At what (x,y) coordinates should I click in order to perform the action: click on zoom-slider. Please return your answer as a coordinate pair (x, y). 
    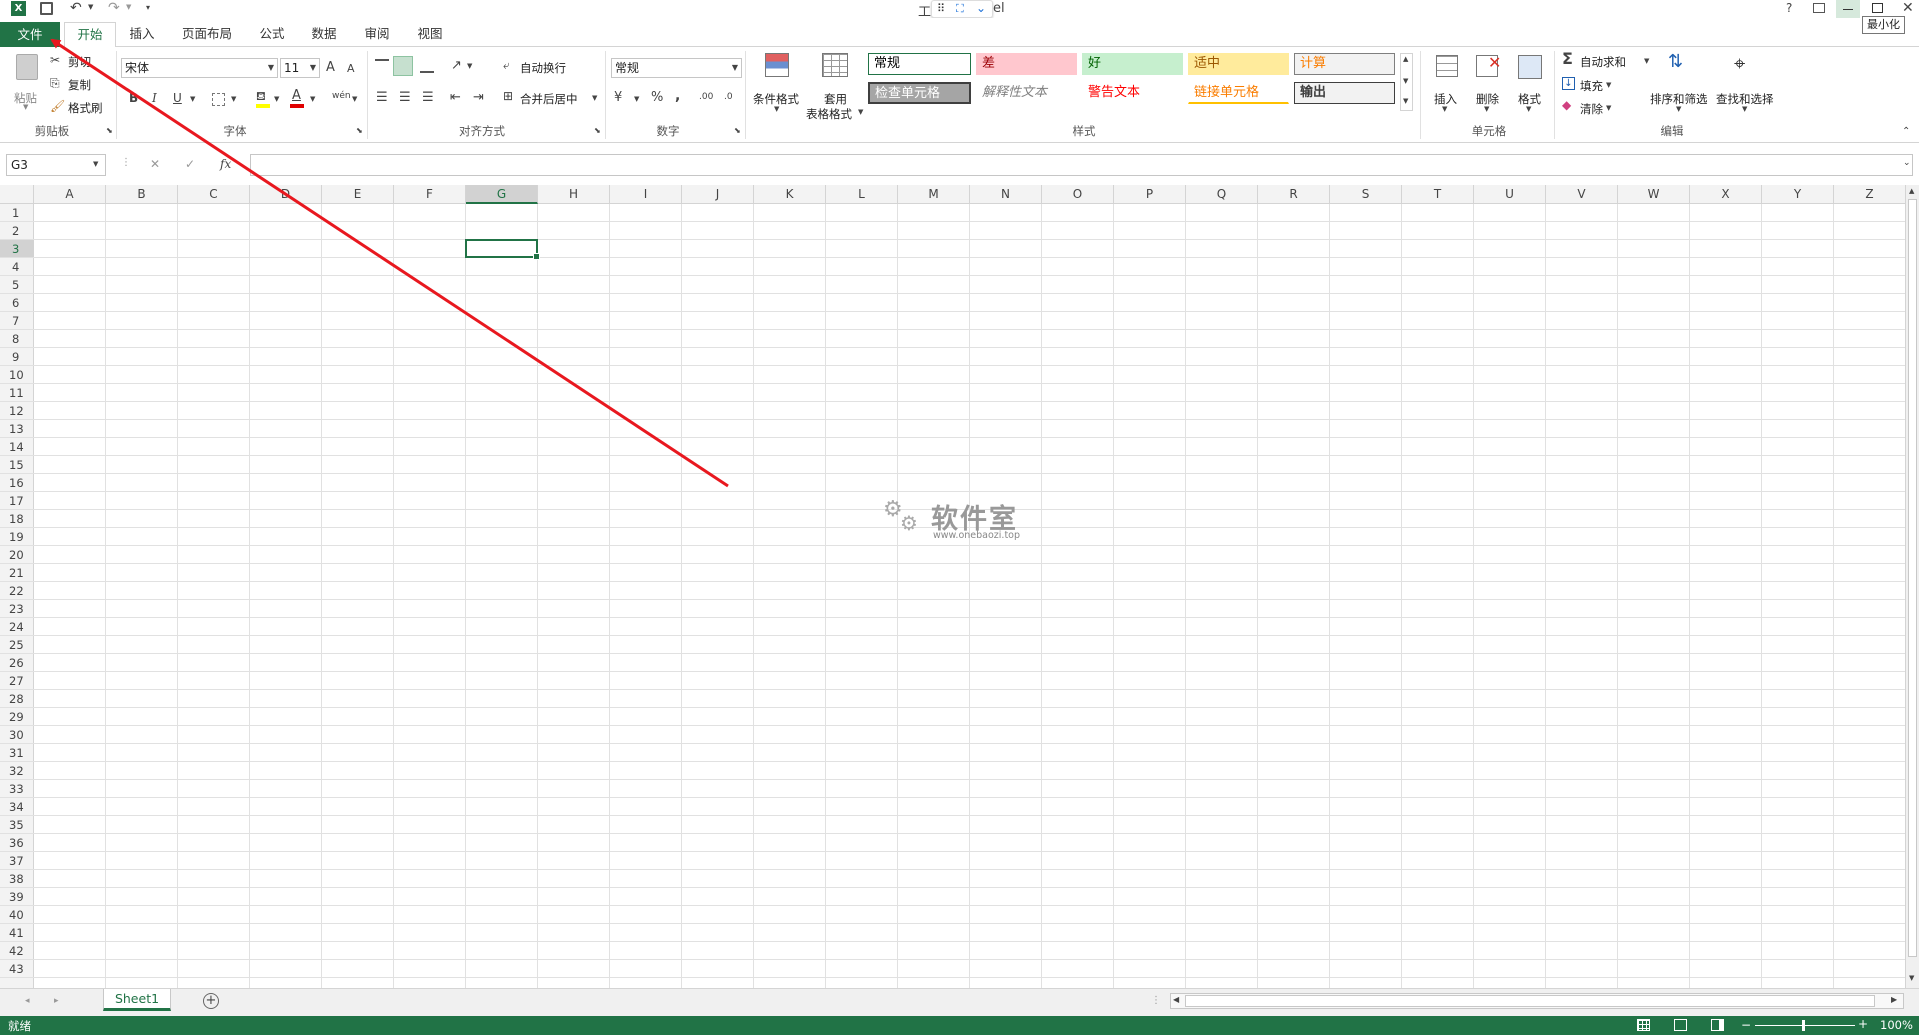
    Looking at the image, I should click on (1805, 1025).